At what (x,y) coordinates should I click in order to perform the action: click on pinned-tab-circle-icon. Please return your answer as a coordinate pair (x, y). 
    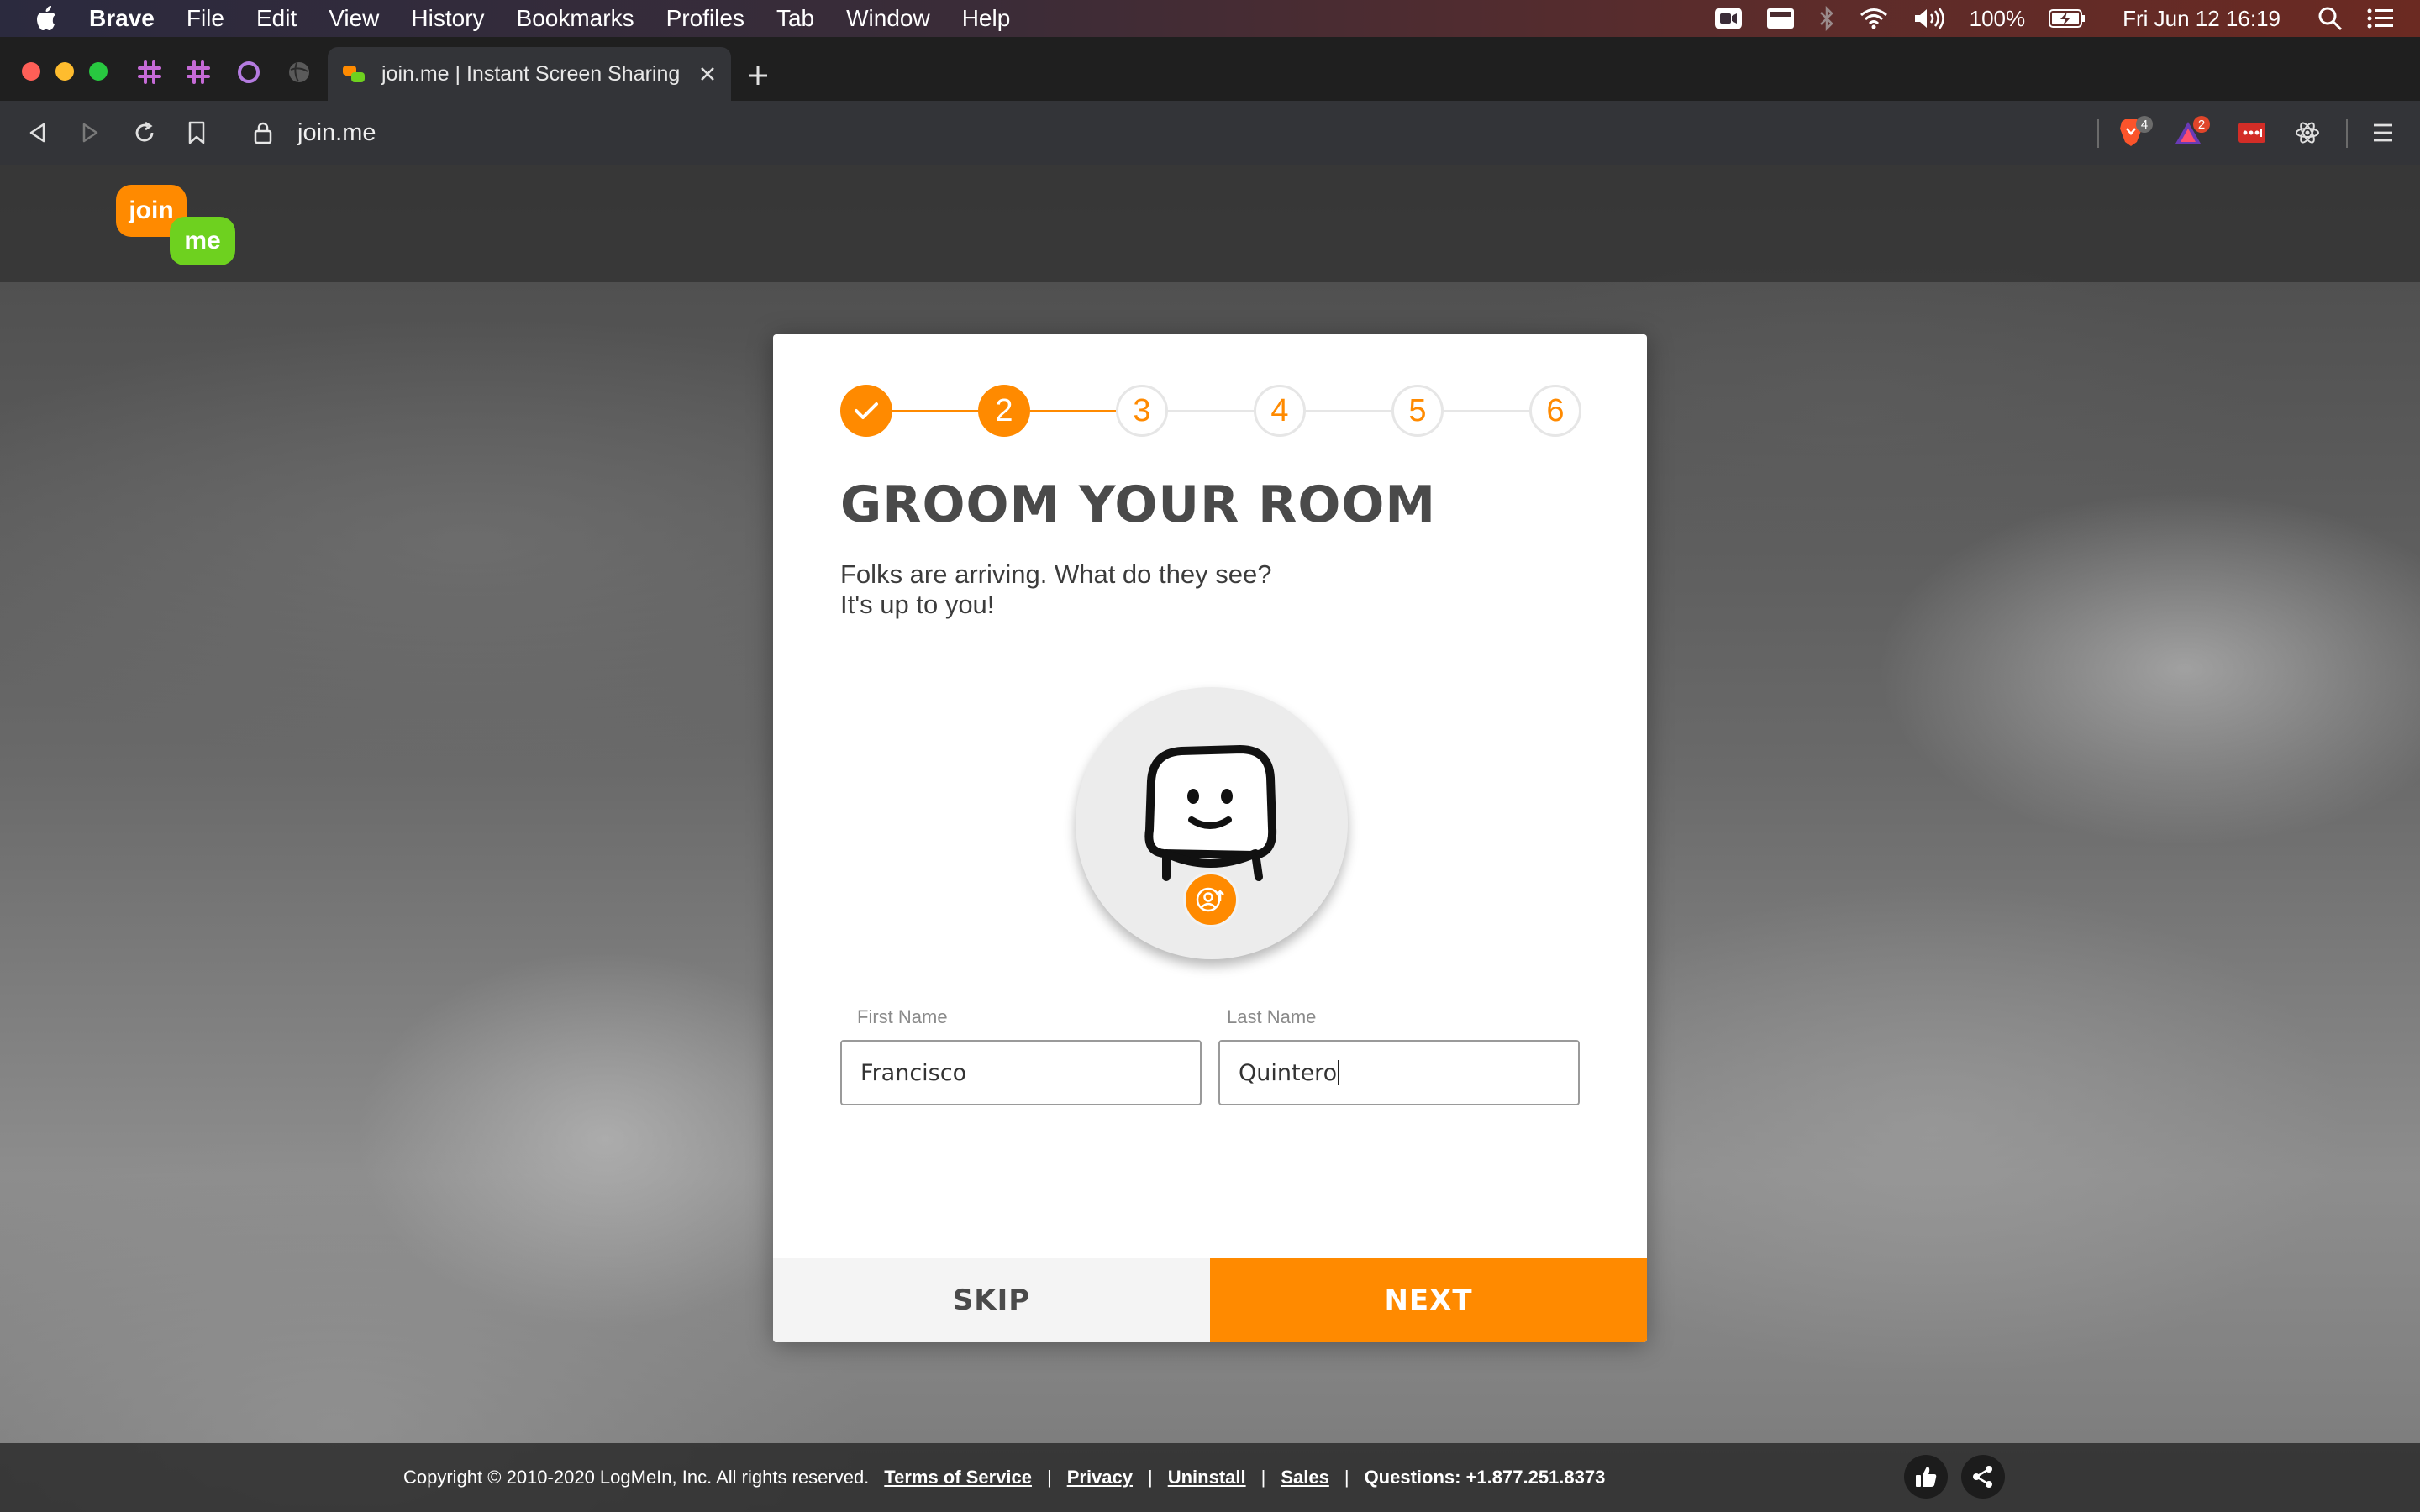
    Looking at the image, I should click on (248, 72).